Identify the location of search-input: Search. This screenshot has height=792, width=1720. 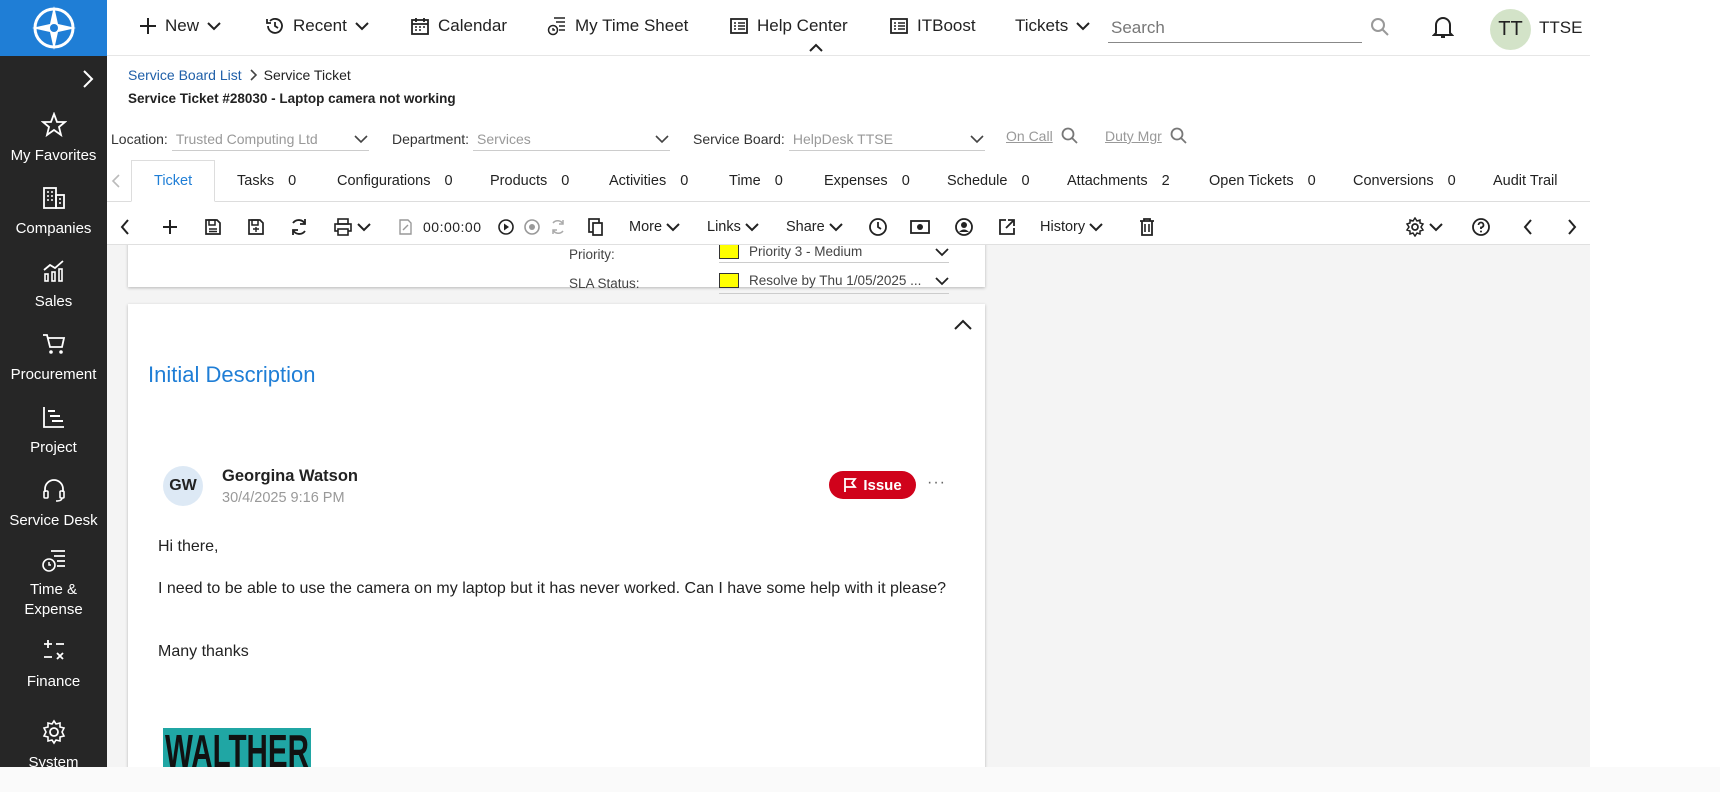
(1235, 28).